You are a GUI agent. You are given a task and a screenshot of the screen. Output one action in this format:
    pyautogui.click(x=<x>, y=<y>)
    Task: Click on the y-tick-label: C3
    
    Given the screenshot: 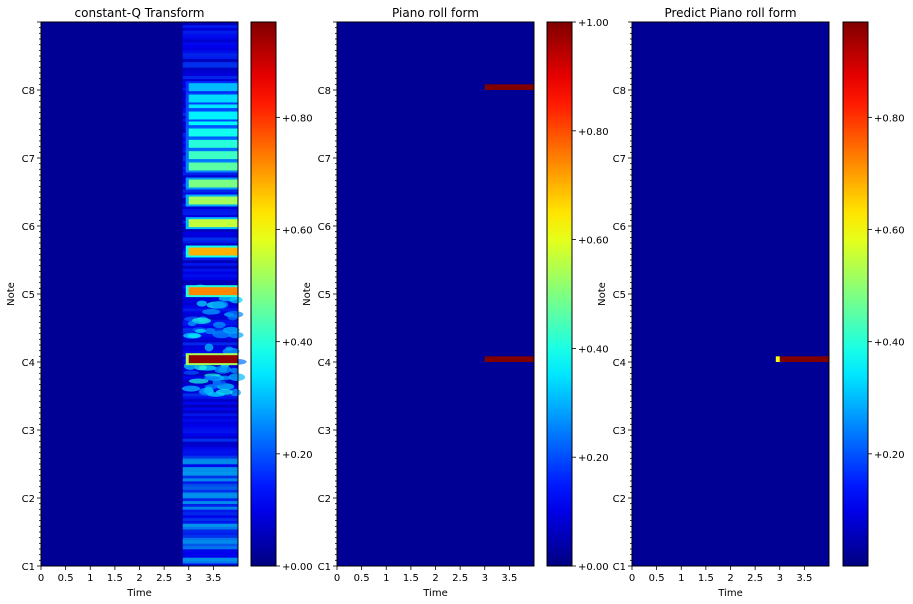 What is the action you would take?
    pyautogui.click(x=324, y=431)
    